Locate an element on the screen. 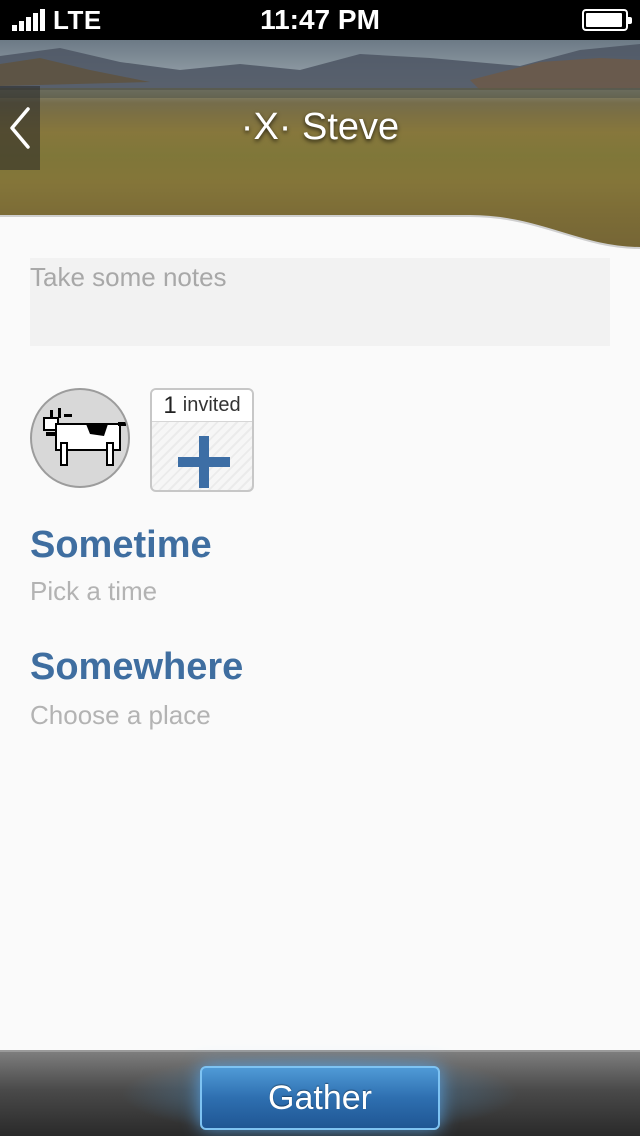 The width and height of the screenshot is (640, 1136). invitee-avatar is located at coordinates (80, 438).